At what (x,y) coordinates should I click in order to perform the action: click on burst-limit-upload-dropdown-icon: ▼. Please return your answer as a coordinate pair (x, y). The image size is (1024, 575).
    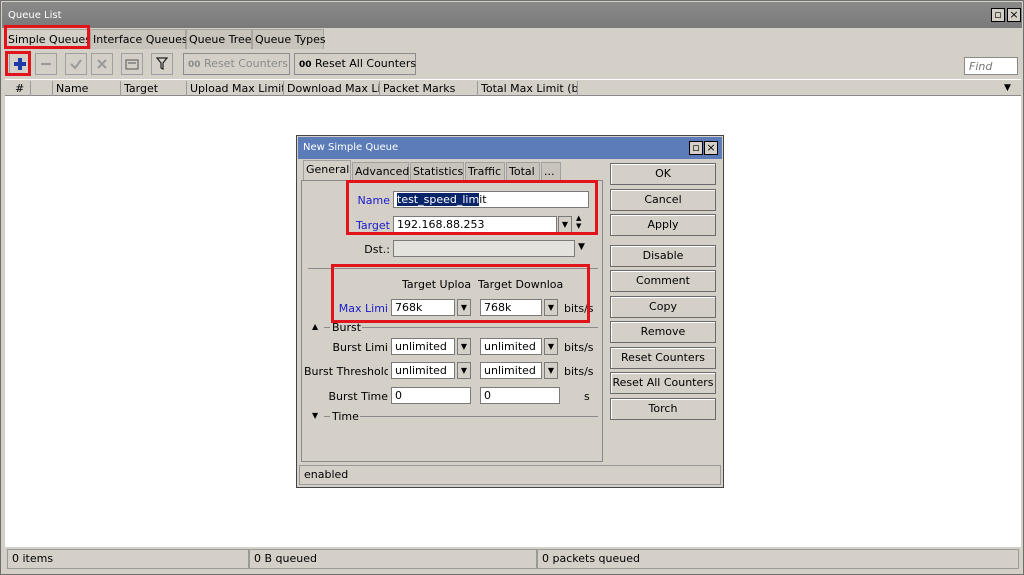
    Looking at the image, I should click on (464, 346).